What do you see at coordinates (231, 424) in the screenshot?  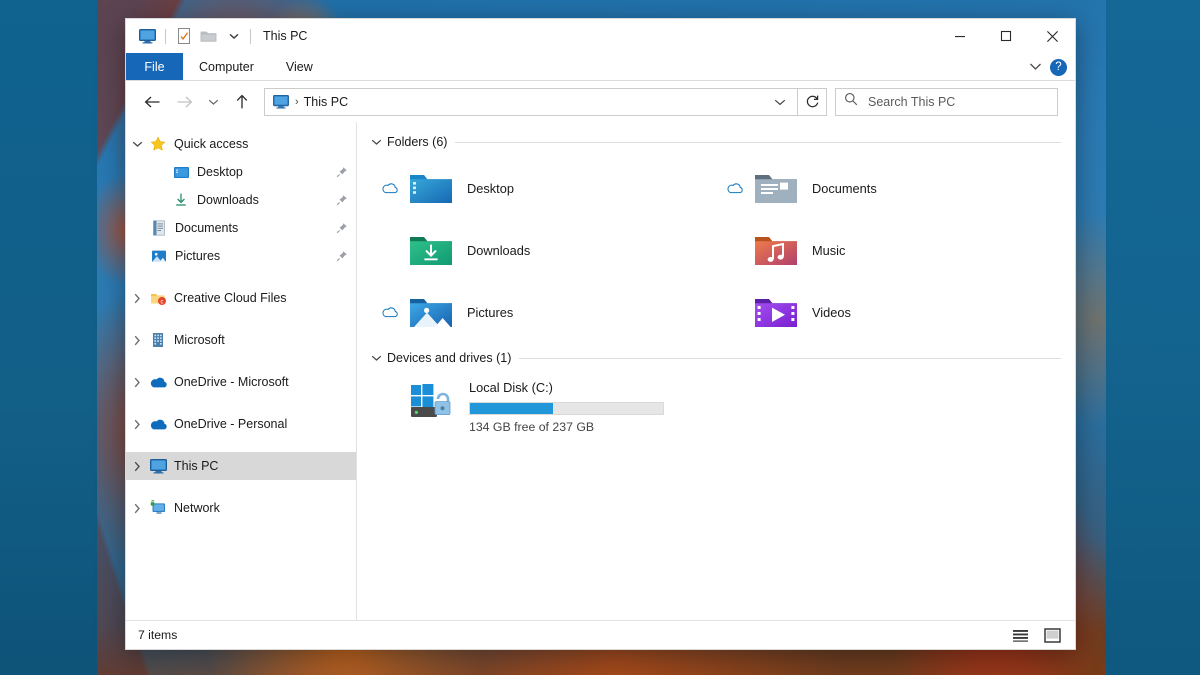 I see `sidebar-item-label: OneDrive - Personal` at bounding box center [231, 424].